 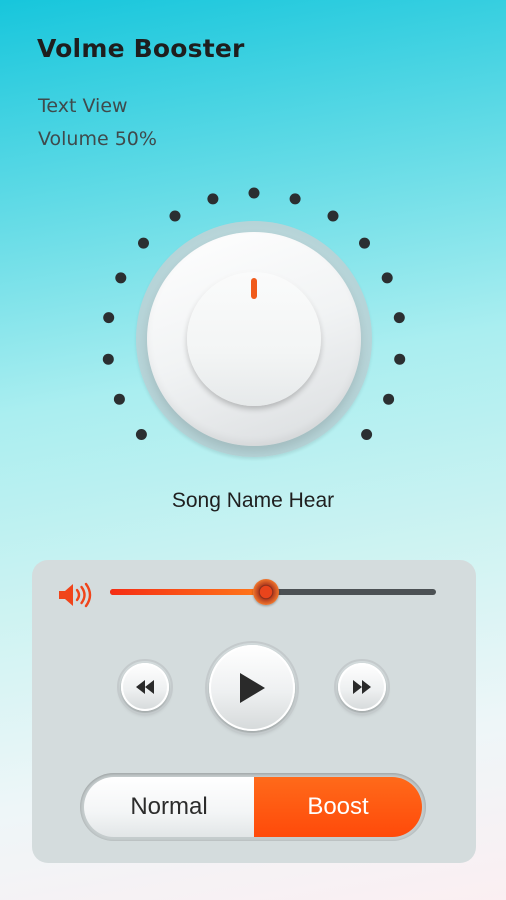 I want to click on speaker-volume-icon, so click(x=76, y=595).